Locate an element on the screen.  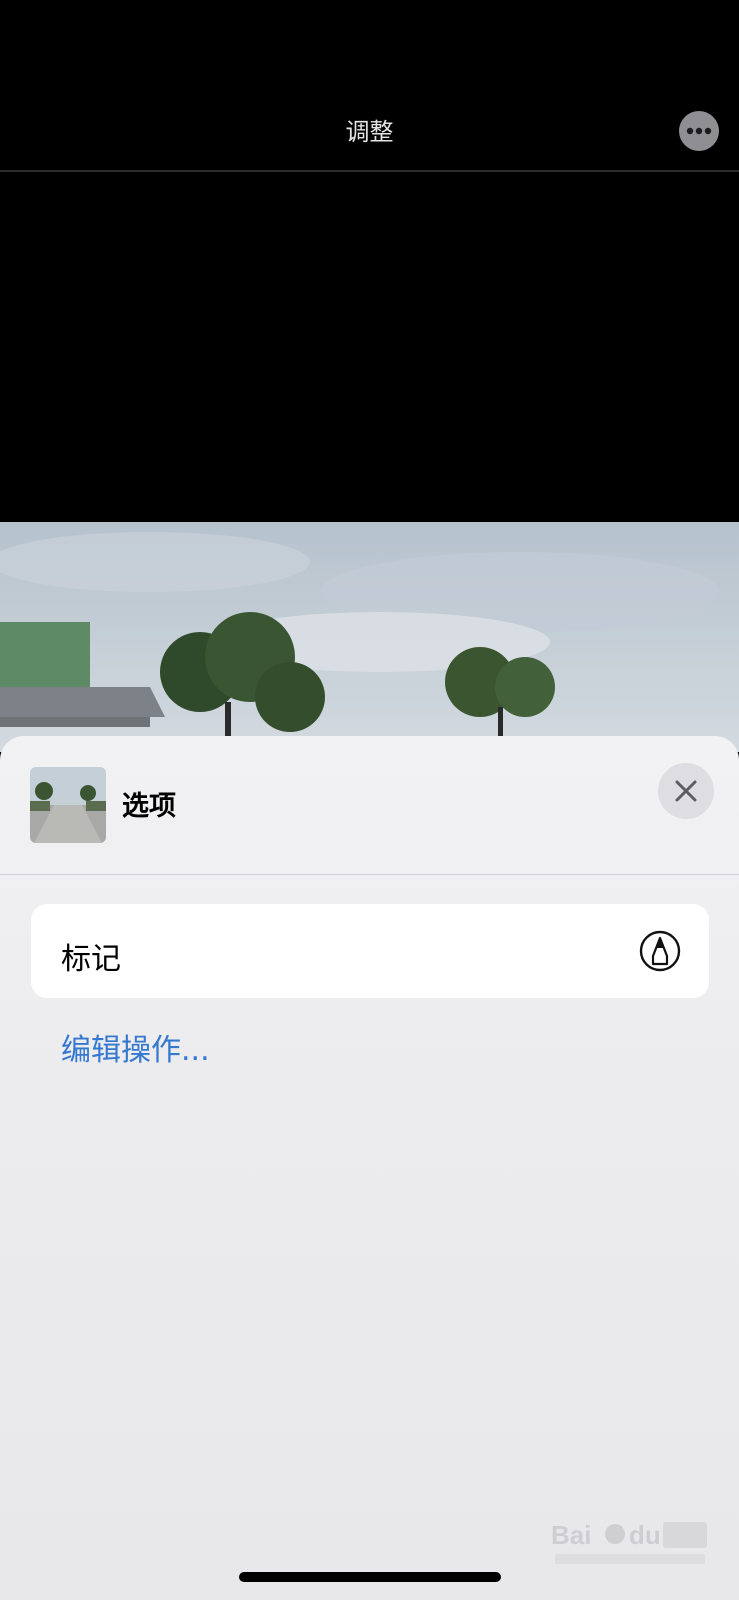
markup-pen-icon is located at coordinates (660, 951).